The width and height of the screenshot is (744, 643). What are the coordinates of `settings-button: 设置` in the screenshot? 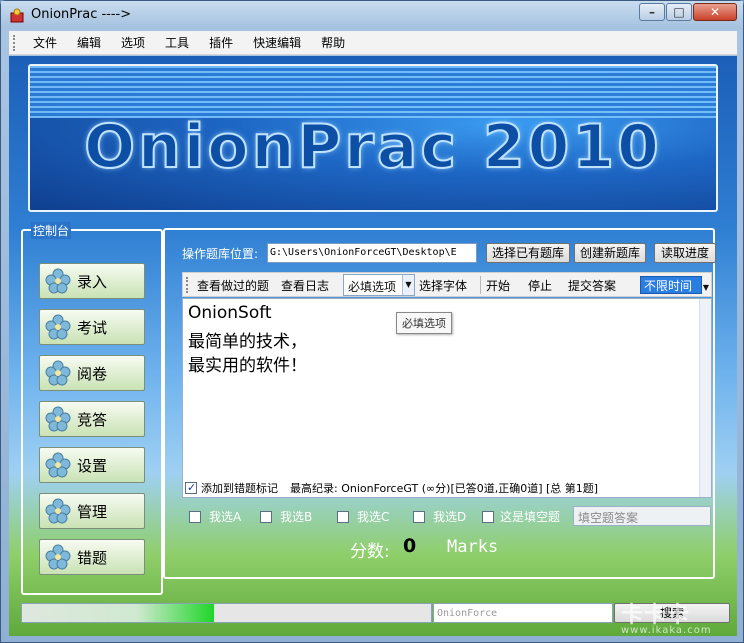 It's located at (92, 465).